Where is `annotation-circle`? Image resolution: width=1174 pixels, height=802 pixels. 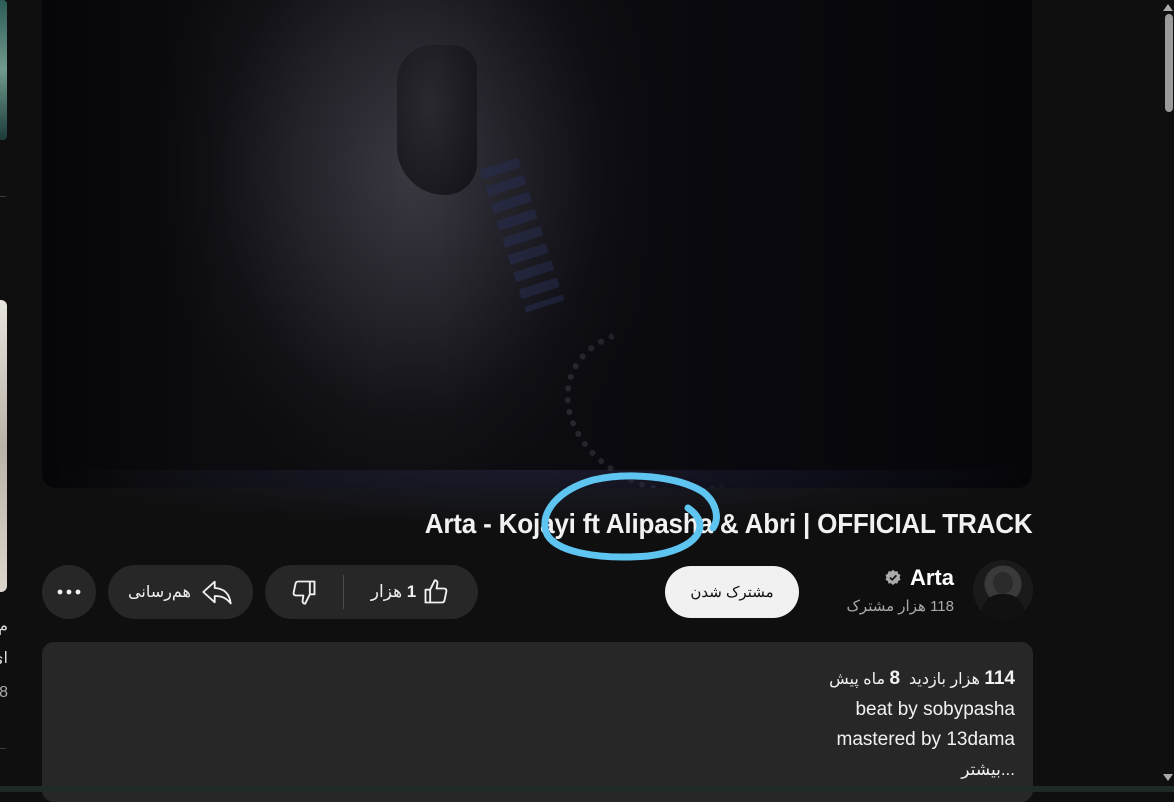 annotation-circle is located at coordinates (630, 516).